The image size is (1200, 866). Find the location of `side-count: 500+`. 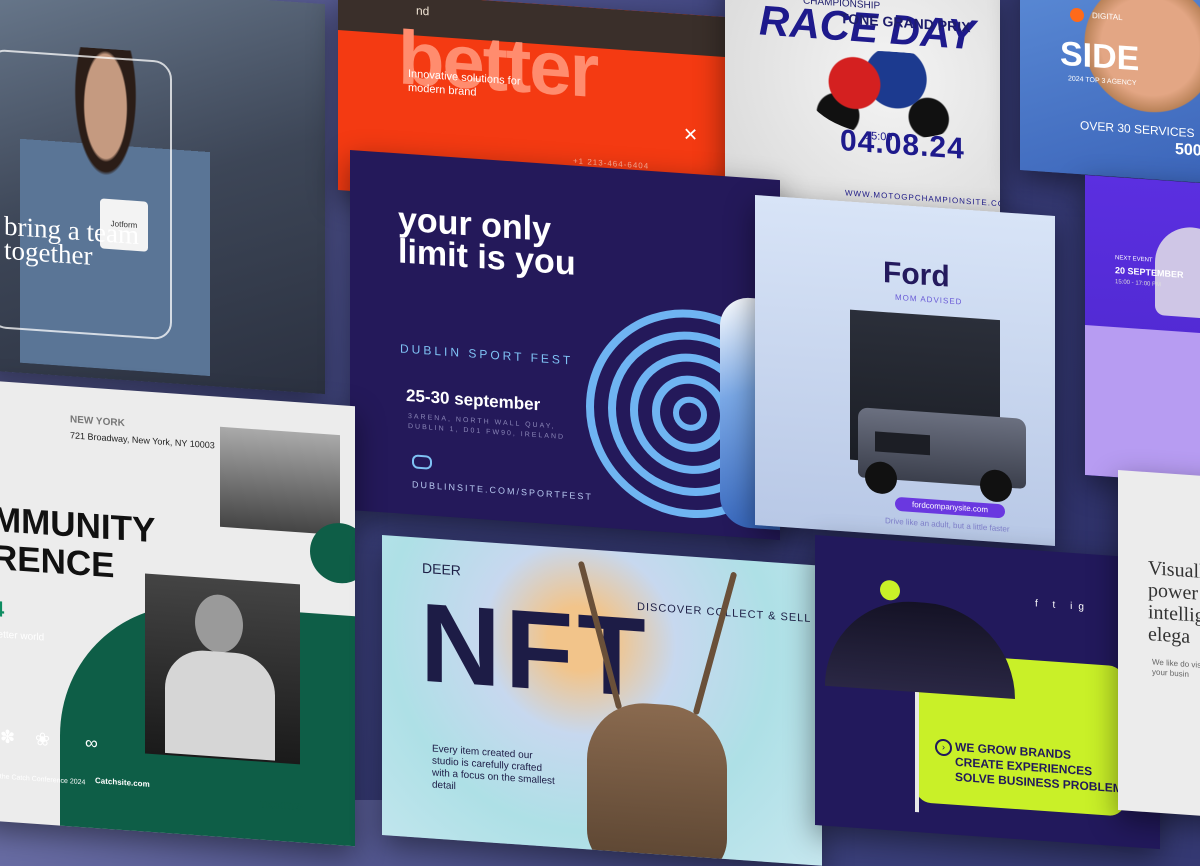

side-count: 500+ is located at coordinates (1187, 150).